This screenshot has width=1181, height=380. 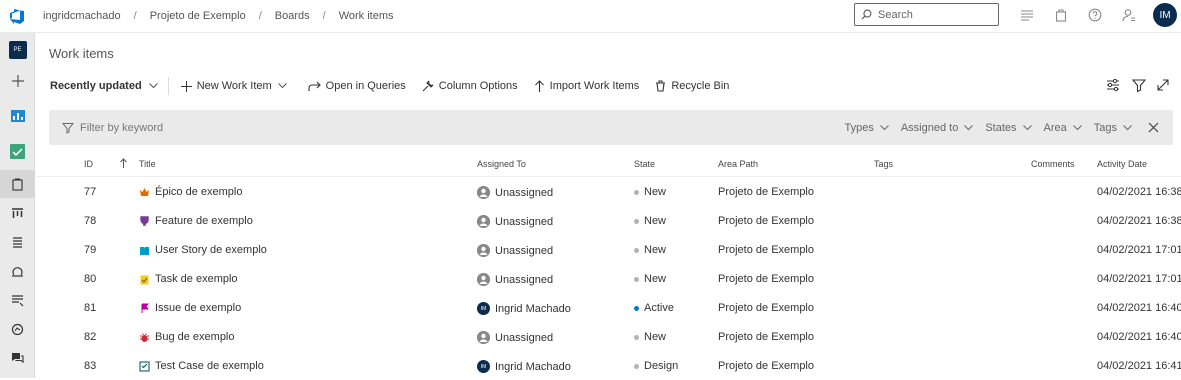 What do you see at coordinates (196, 221) in the screenshot?
I see `cell-title: Feature de exemplo` at bounding box center [196, 221].